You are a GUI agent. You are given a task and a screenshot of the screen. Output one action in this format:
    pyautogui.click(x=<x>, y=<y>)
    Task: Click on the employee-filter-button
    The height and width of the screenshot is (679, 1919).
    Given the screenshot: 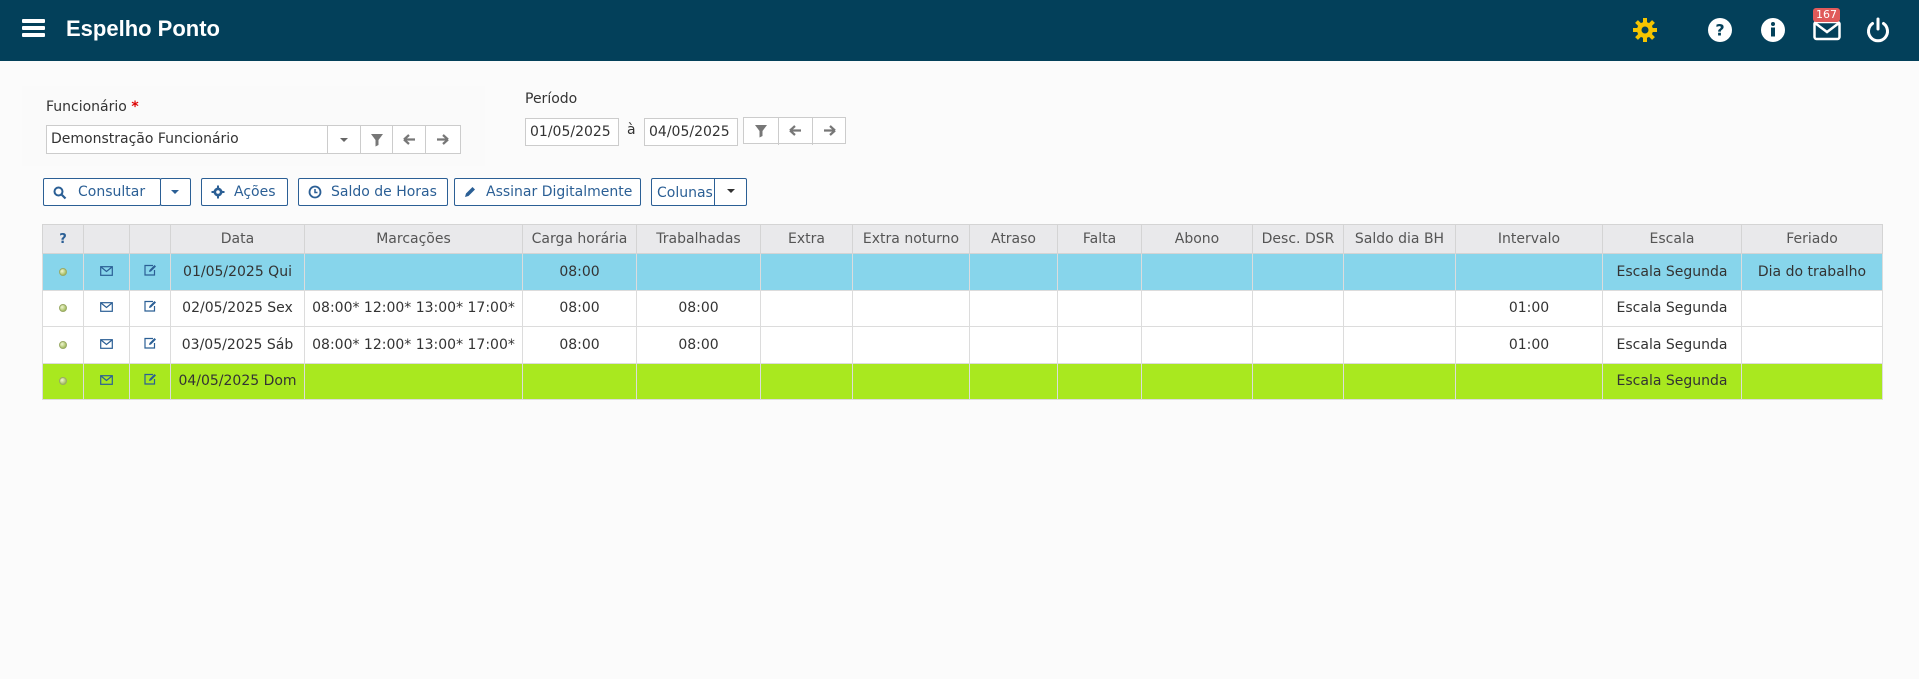 What is the action you would take?
    pyautogui.click(x=376, y=139)
    